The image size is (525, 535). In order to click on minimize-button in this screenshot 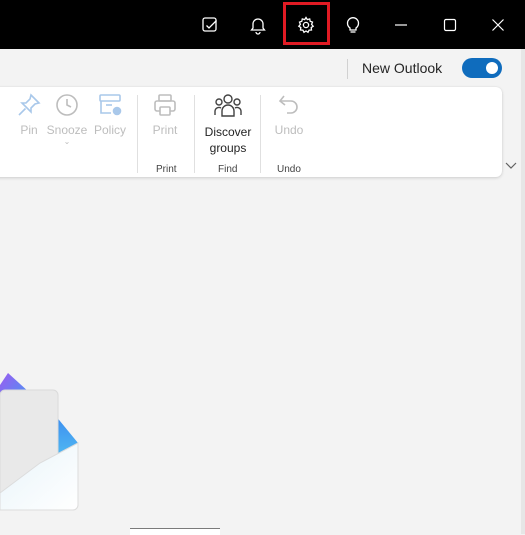, I will do `click(401, 24)`.